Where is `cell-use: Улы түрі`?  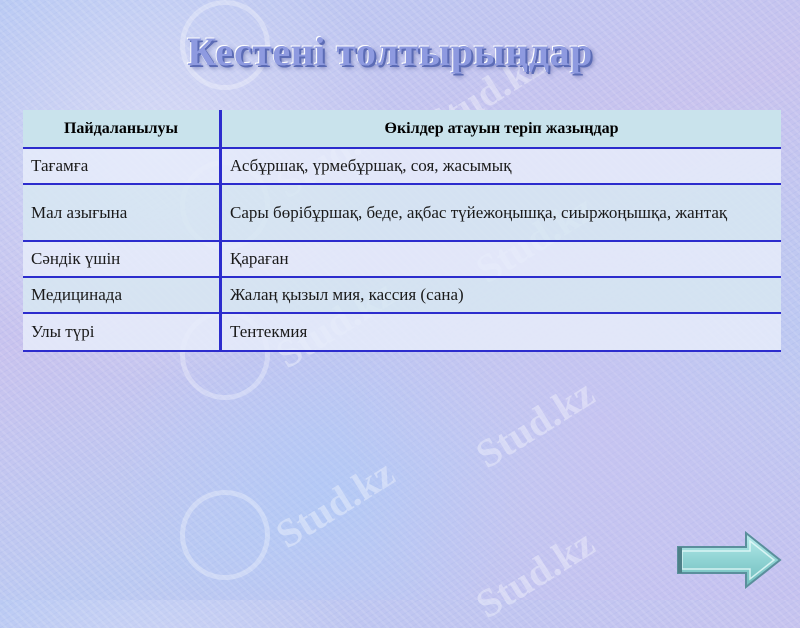 cell-use: Улы түрі is located at coordinates (122, 332).